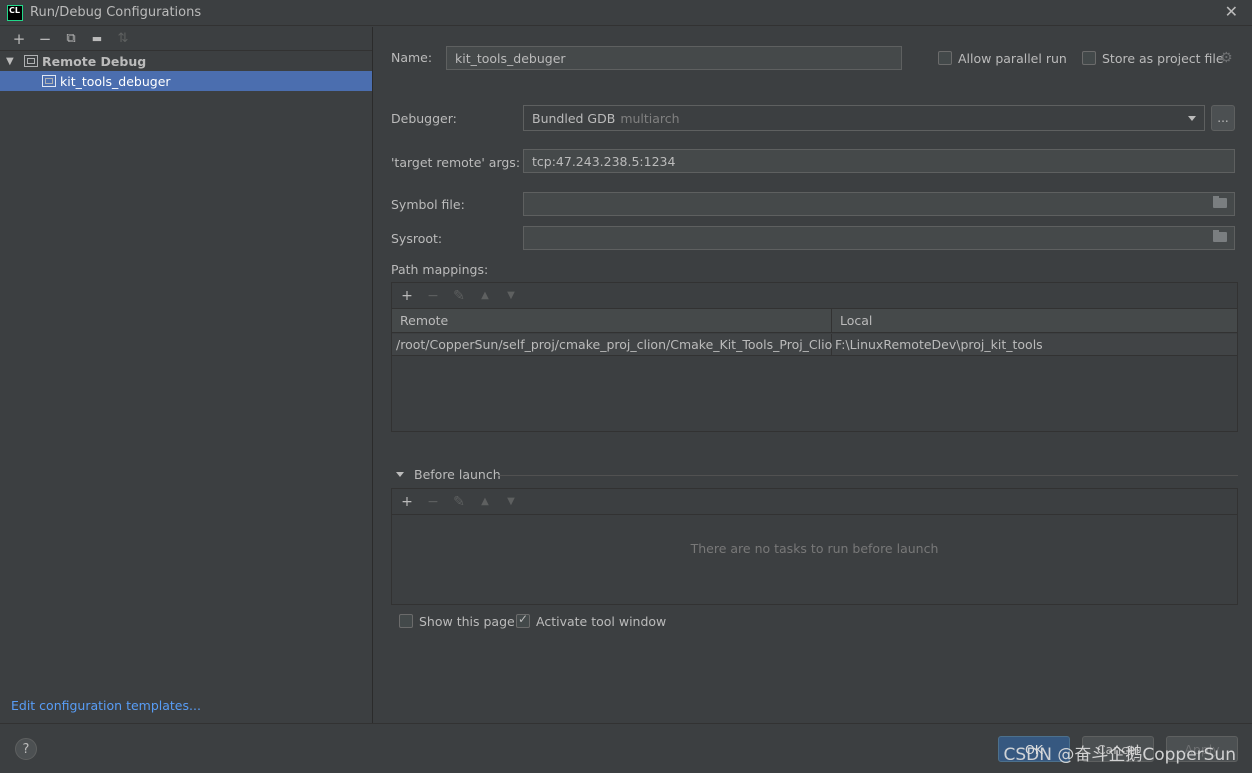 The width and height of the screenshot is (1252, 773). What do you see at coordinates (510, 58) in the screenshot?
I see `name-field-value: kit_tools_debuger` at bounding box center [510, 58].